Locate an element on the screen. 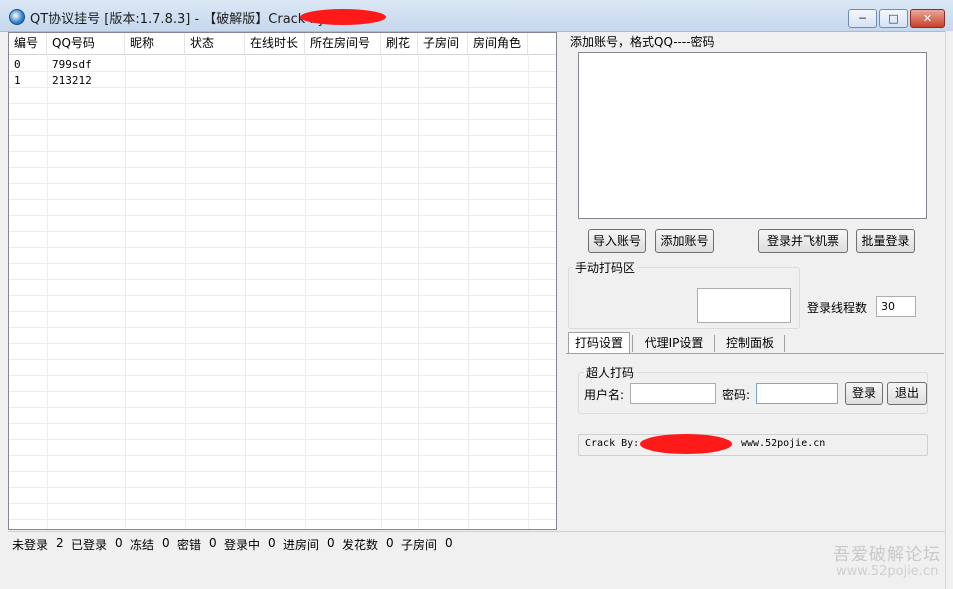  grid-header: 编号 QQ号码 昵称 状态 在线时长 所在房间号 刷花 子房间 房间角色 is located at coordinates (282, 44).